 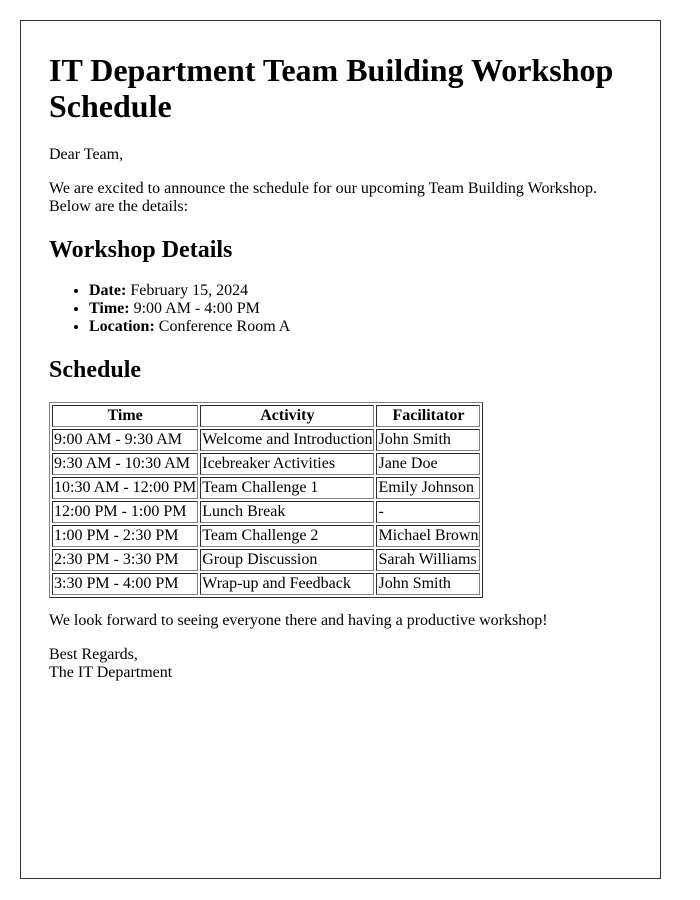 I want to click on cell-time: 10:30 AM - 12:00 PM, so click(x=125, y=488).